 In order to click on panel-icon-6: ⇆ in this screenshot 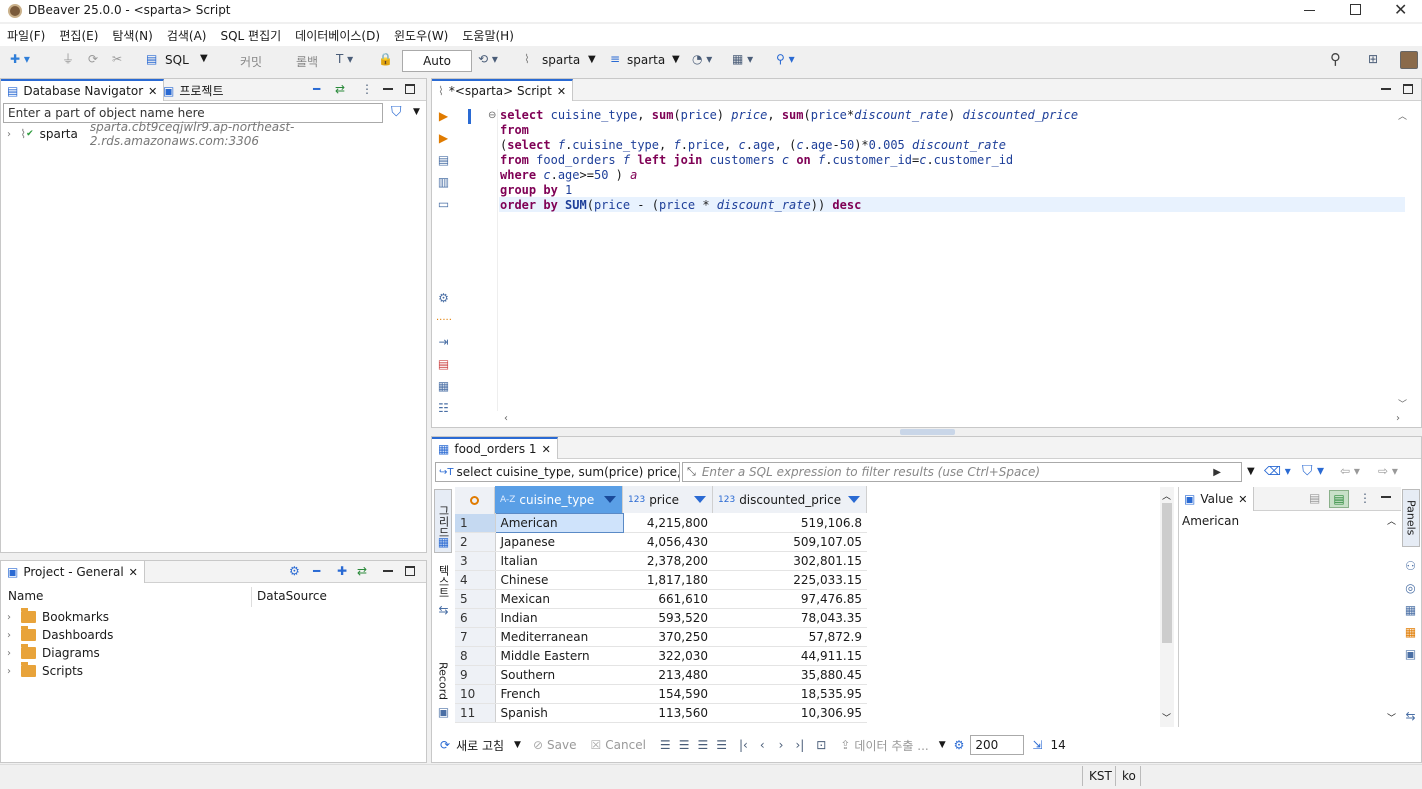, I will do `click(1410, 715)`.